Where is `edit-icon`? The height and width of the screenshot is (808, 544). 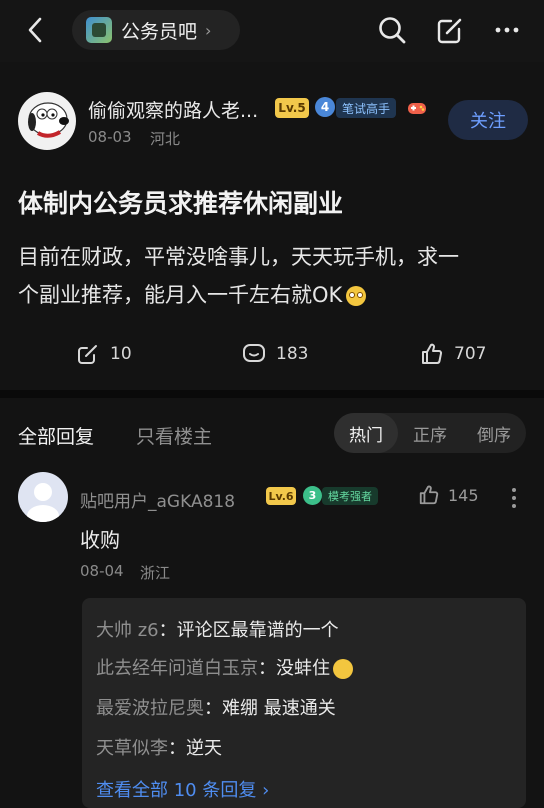 edit-icon is located at coordinates (450, 30).